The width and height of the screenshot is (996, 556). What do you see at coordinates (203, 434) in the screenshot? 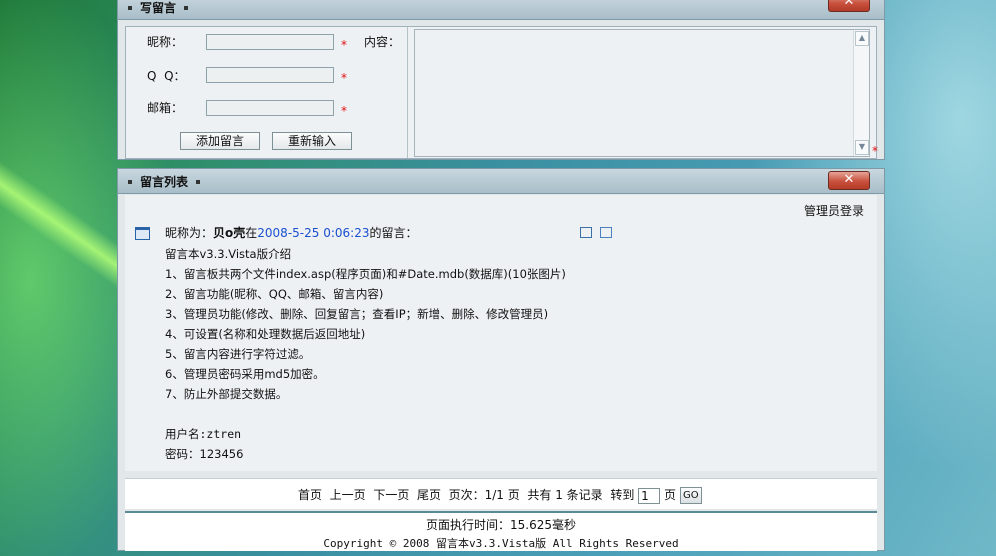
I see `message-line: 用户名:ztren` at bounding box center [203, 434].